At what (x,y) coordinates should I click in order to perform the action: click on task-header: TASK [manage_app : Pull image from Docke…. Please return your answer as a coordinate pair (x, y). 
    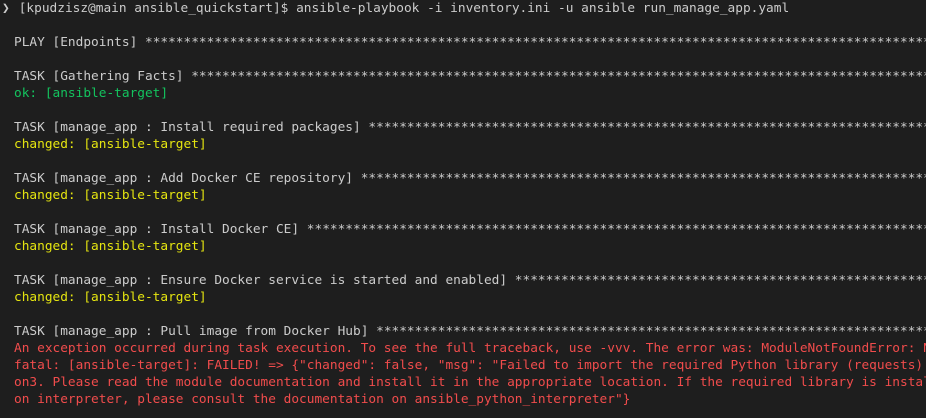
    Looking at the image, I should click on (463, 331).